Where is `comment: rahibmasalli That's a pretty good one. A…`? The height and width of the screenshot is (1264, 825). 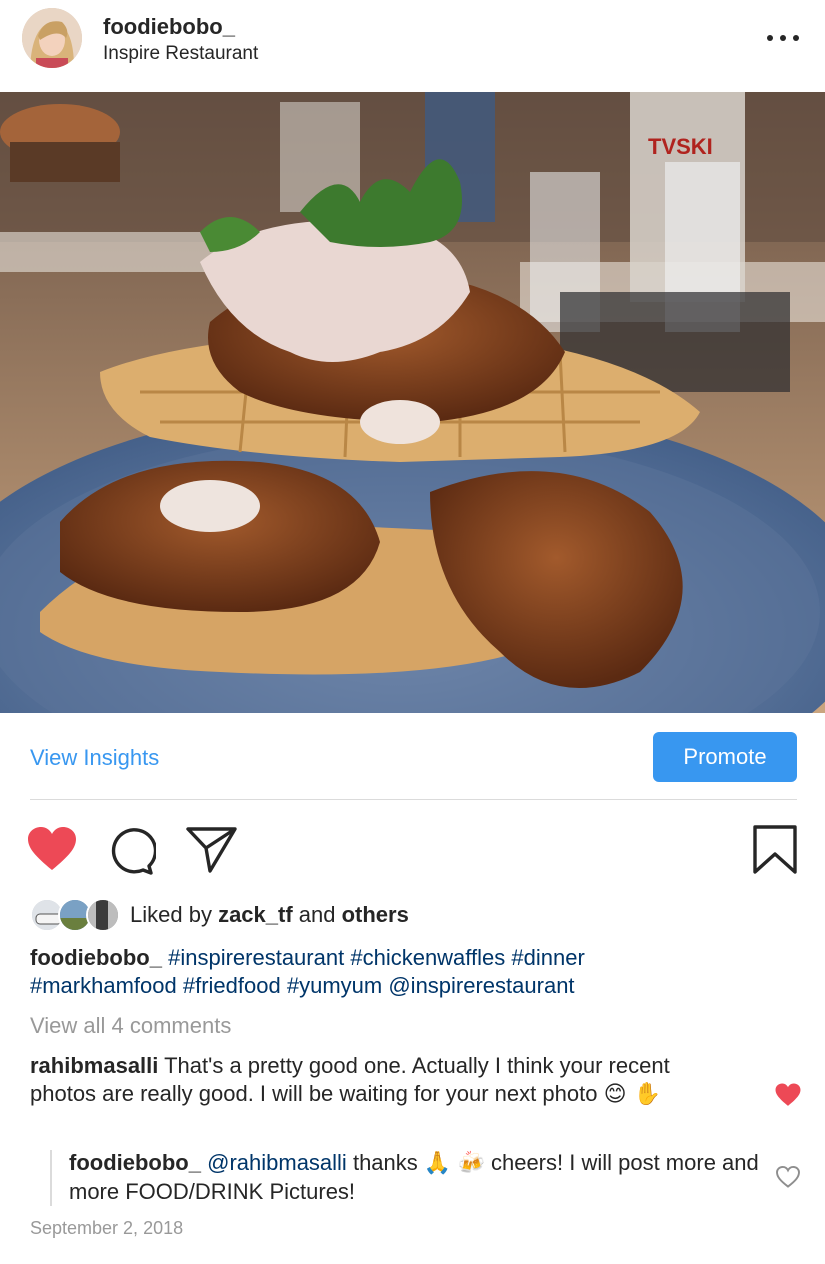 comment: rahibmasalli That's a pretty good one. A… is located at coordinates (375, 1080).